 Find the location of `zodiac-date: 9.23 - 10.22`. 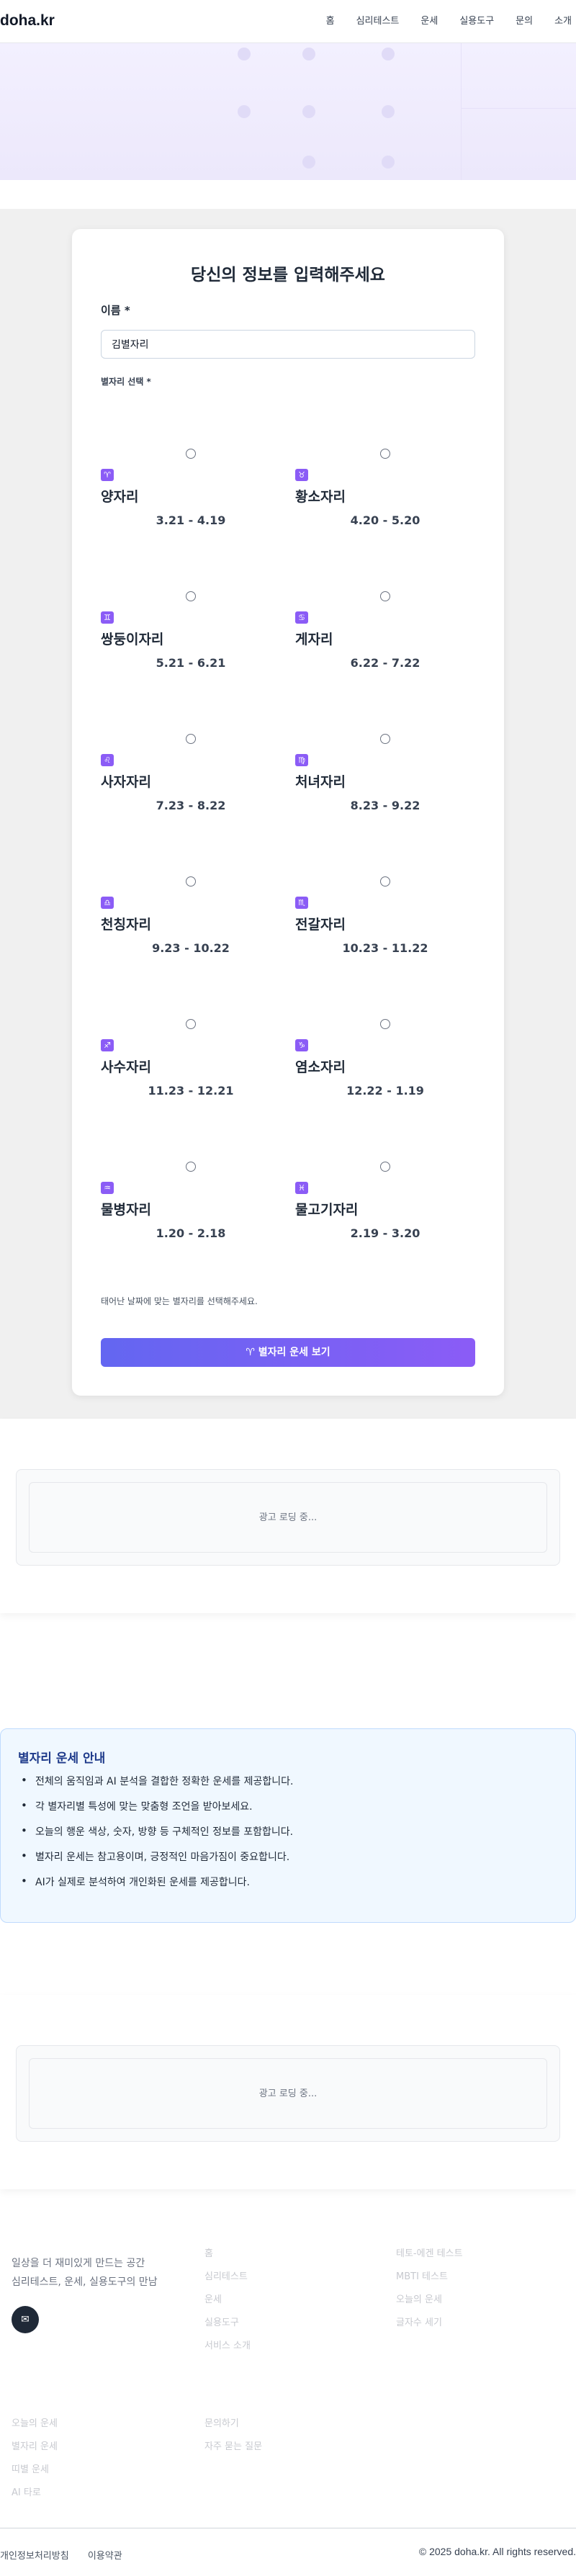

zodiac-date: 9.23 - 10.22 is located at coordinates (191, 948).